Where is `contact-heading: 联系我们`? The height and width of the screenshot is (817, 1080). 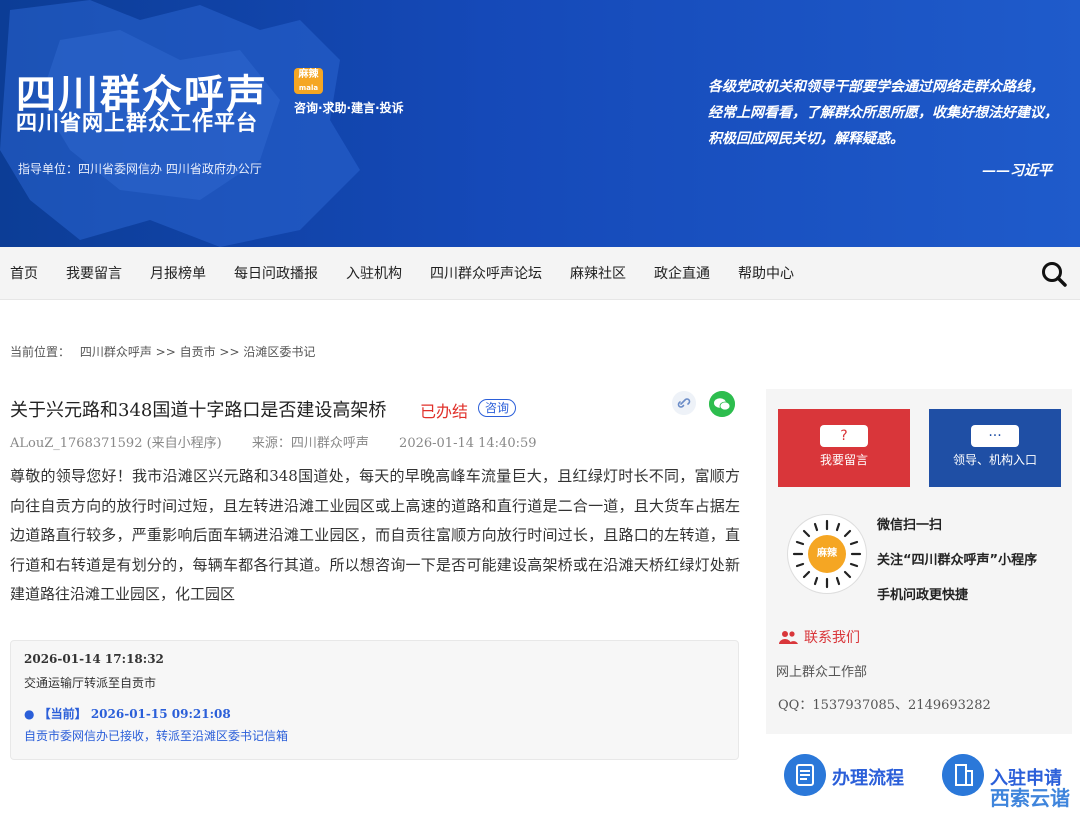
contact-heading: 联系我们 is located at coordinates (819, 637).